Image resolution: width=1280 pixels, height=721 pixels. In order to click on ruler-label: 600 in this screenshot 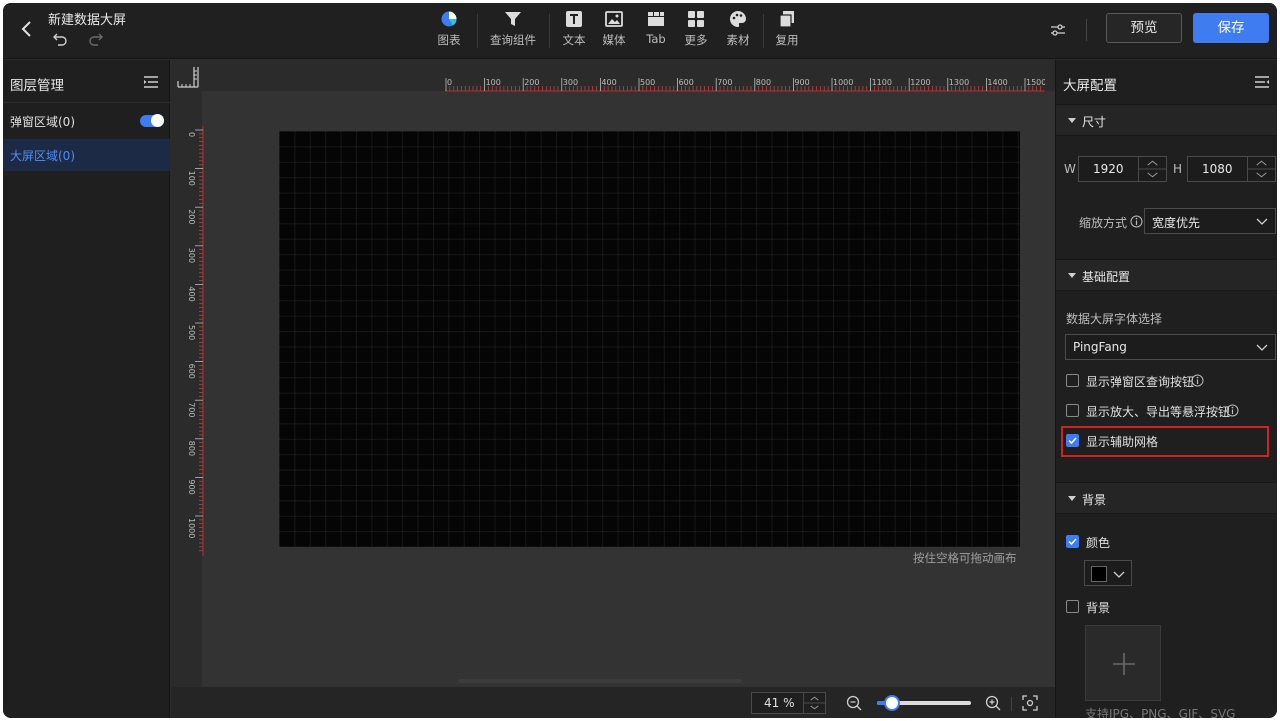, I will do `click(191, 371)`.